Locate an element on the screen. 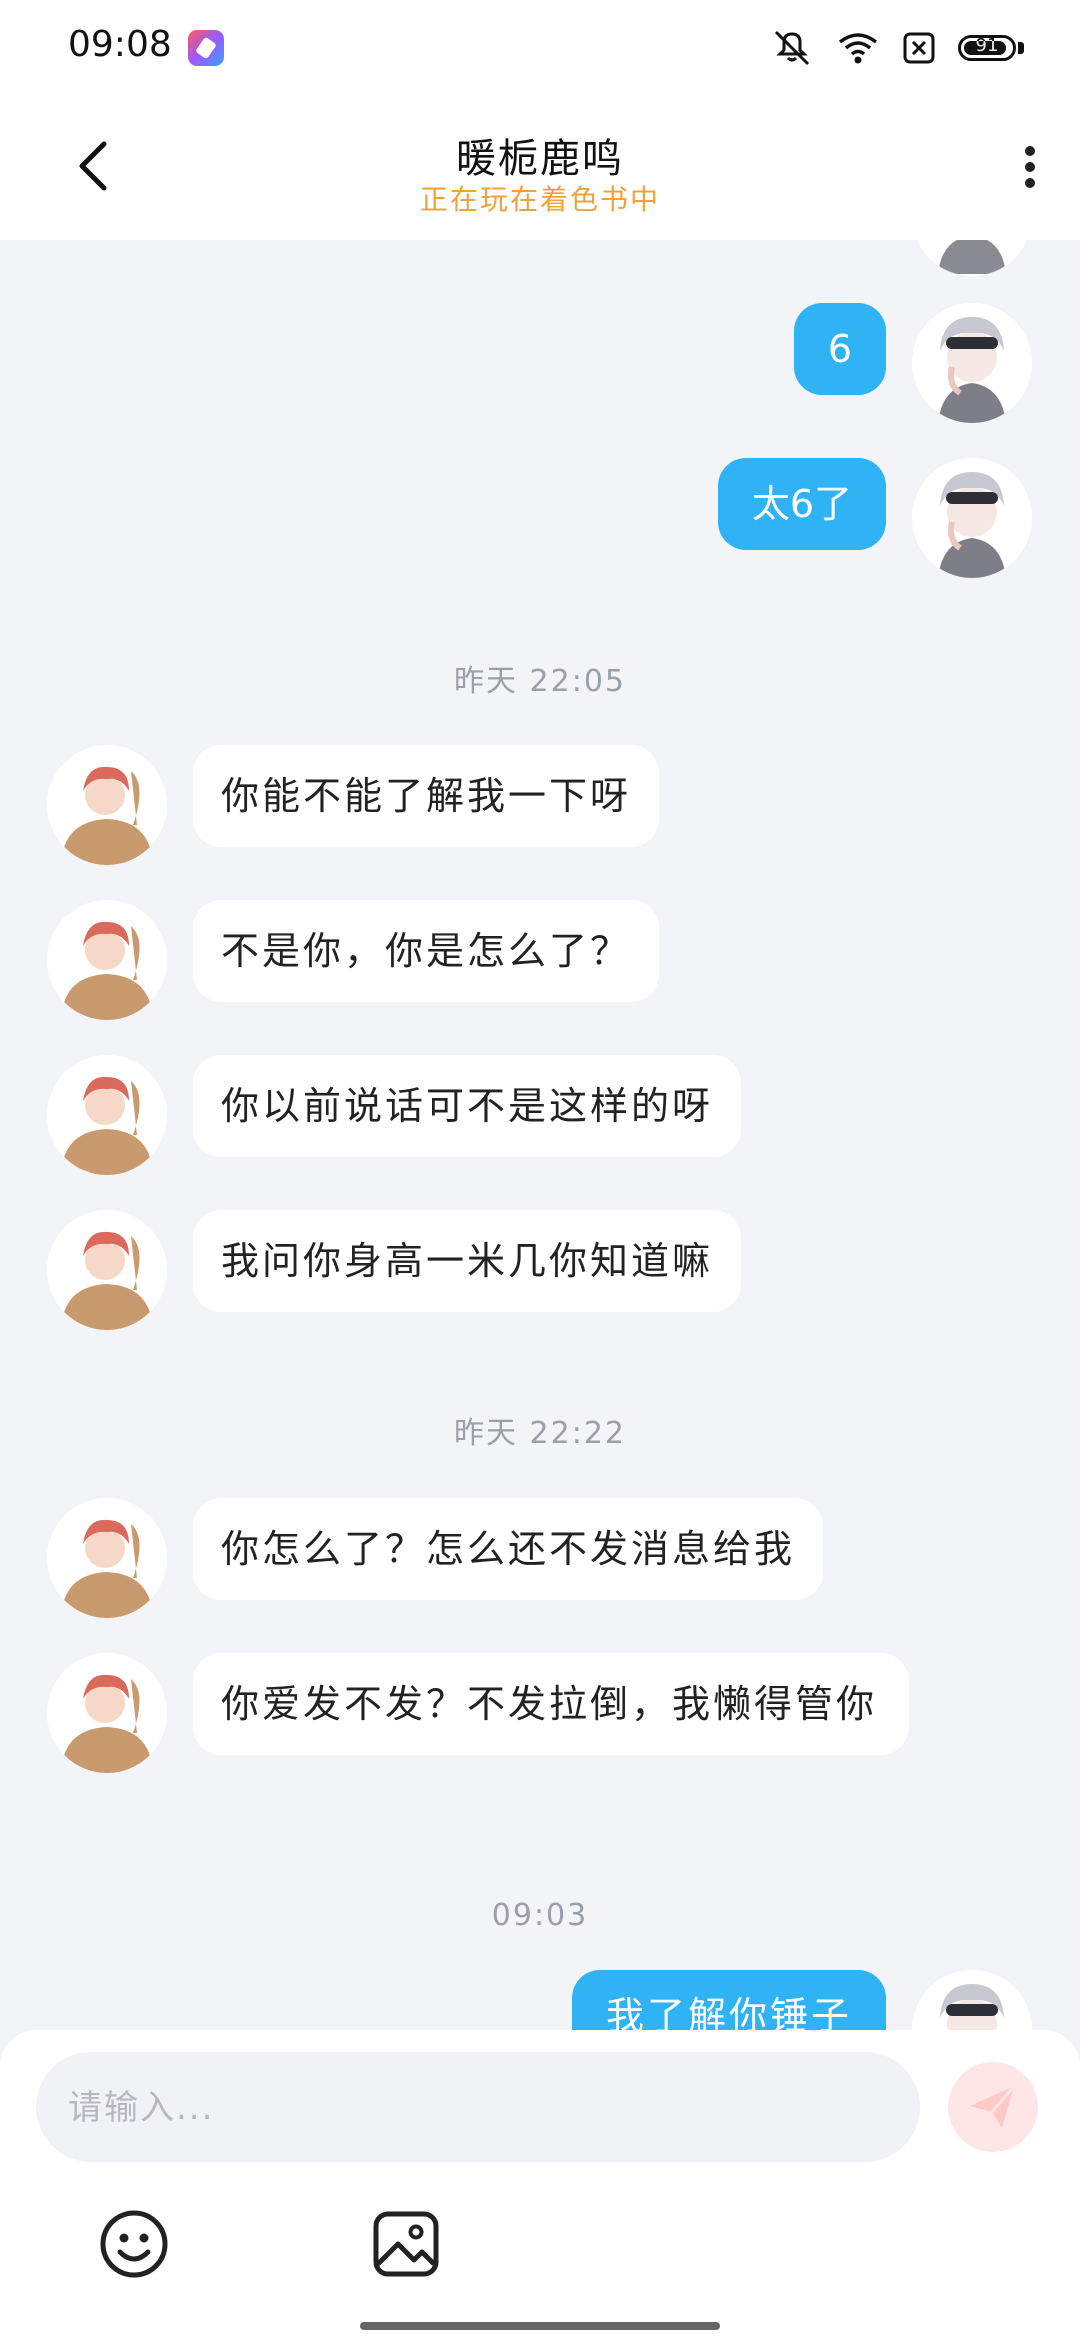 Image resolution: width=1080 pixels, height=2340 pixels. wifi-icon is located at coordinates (858, 48).